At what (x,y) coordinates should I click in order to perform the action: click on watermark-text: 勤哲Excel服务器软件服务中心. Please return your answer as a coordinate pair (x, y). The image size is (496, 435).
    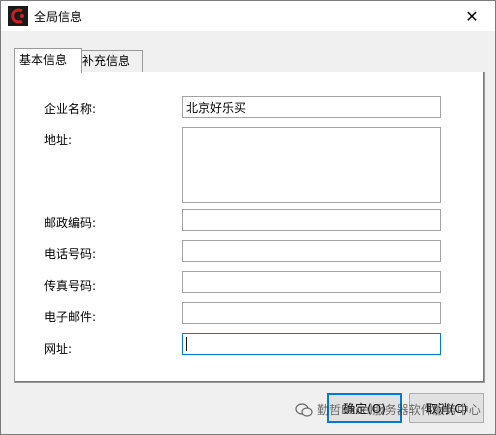
    Looking at the image, I should click on (399, 410).